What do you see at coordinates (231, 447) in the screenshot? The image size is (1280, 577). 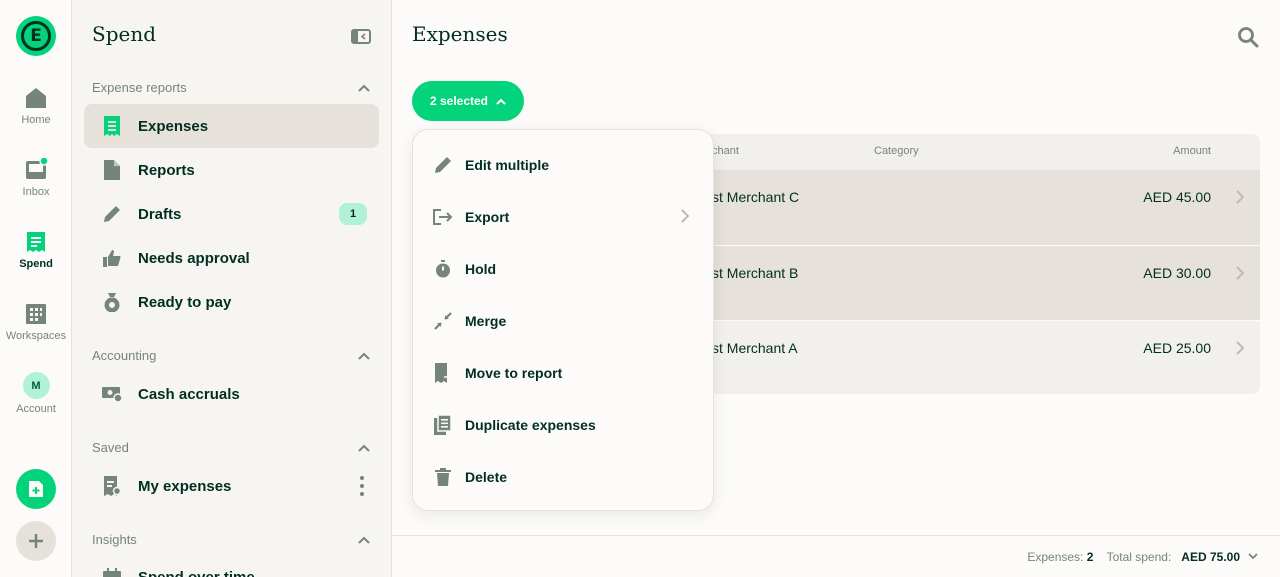 I see `section-saved: Saved` at bounding box center [231, 447].